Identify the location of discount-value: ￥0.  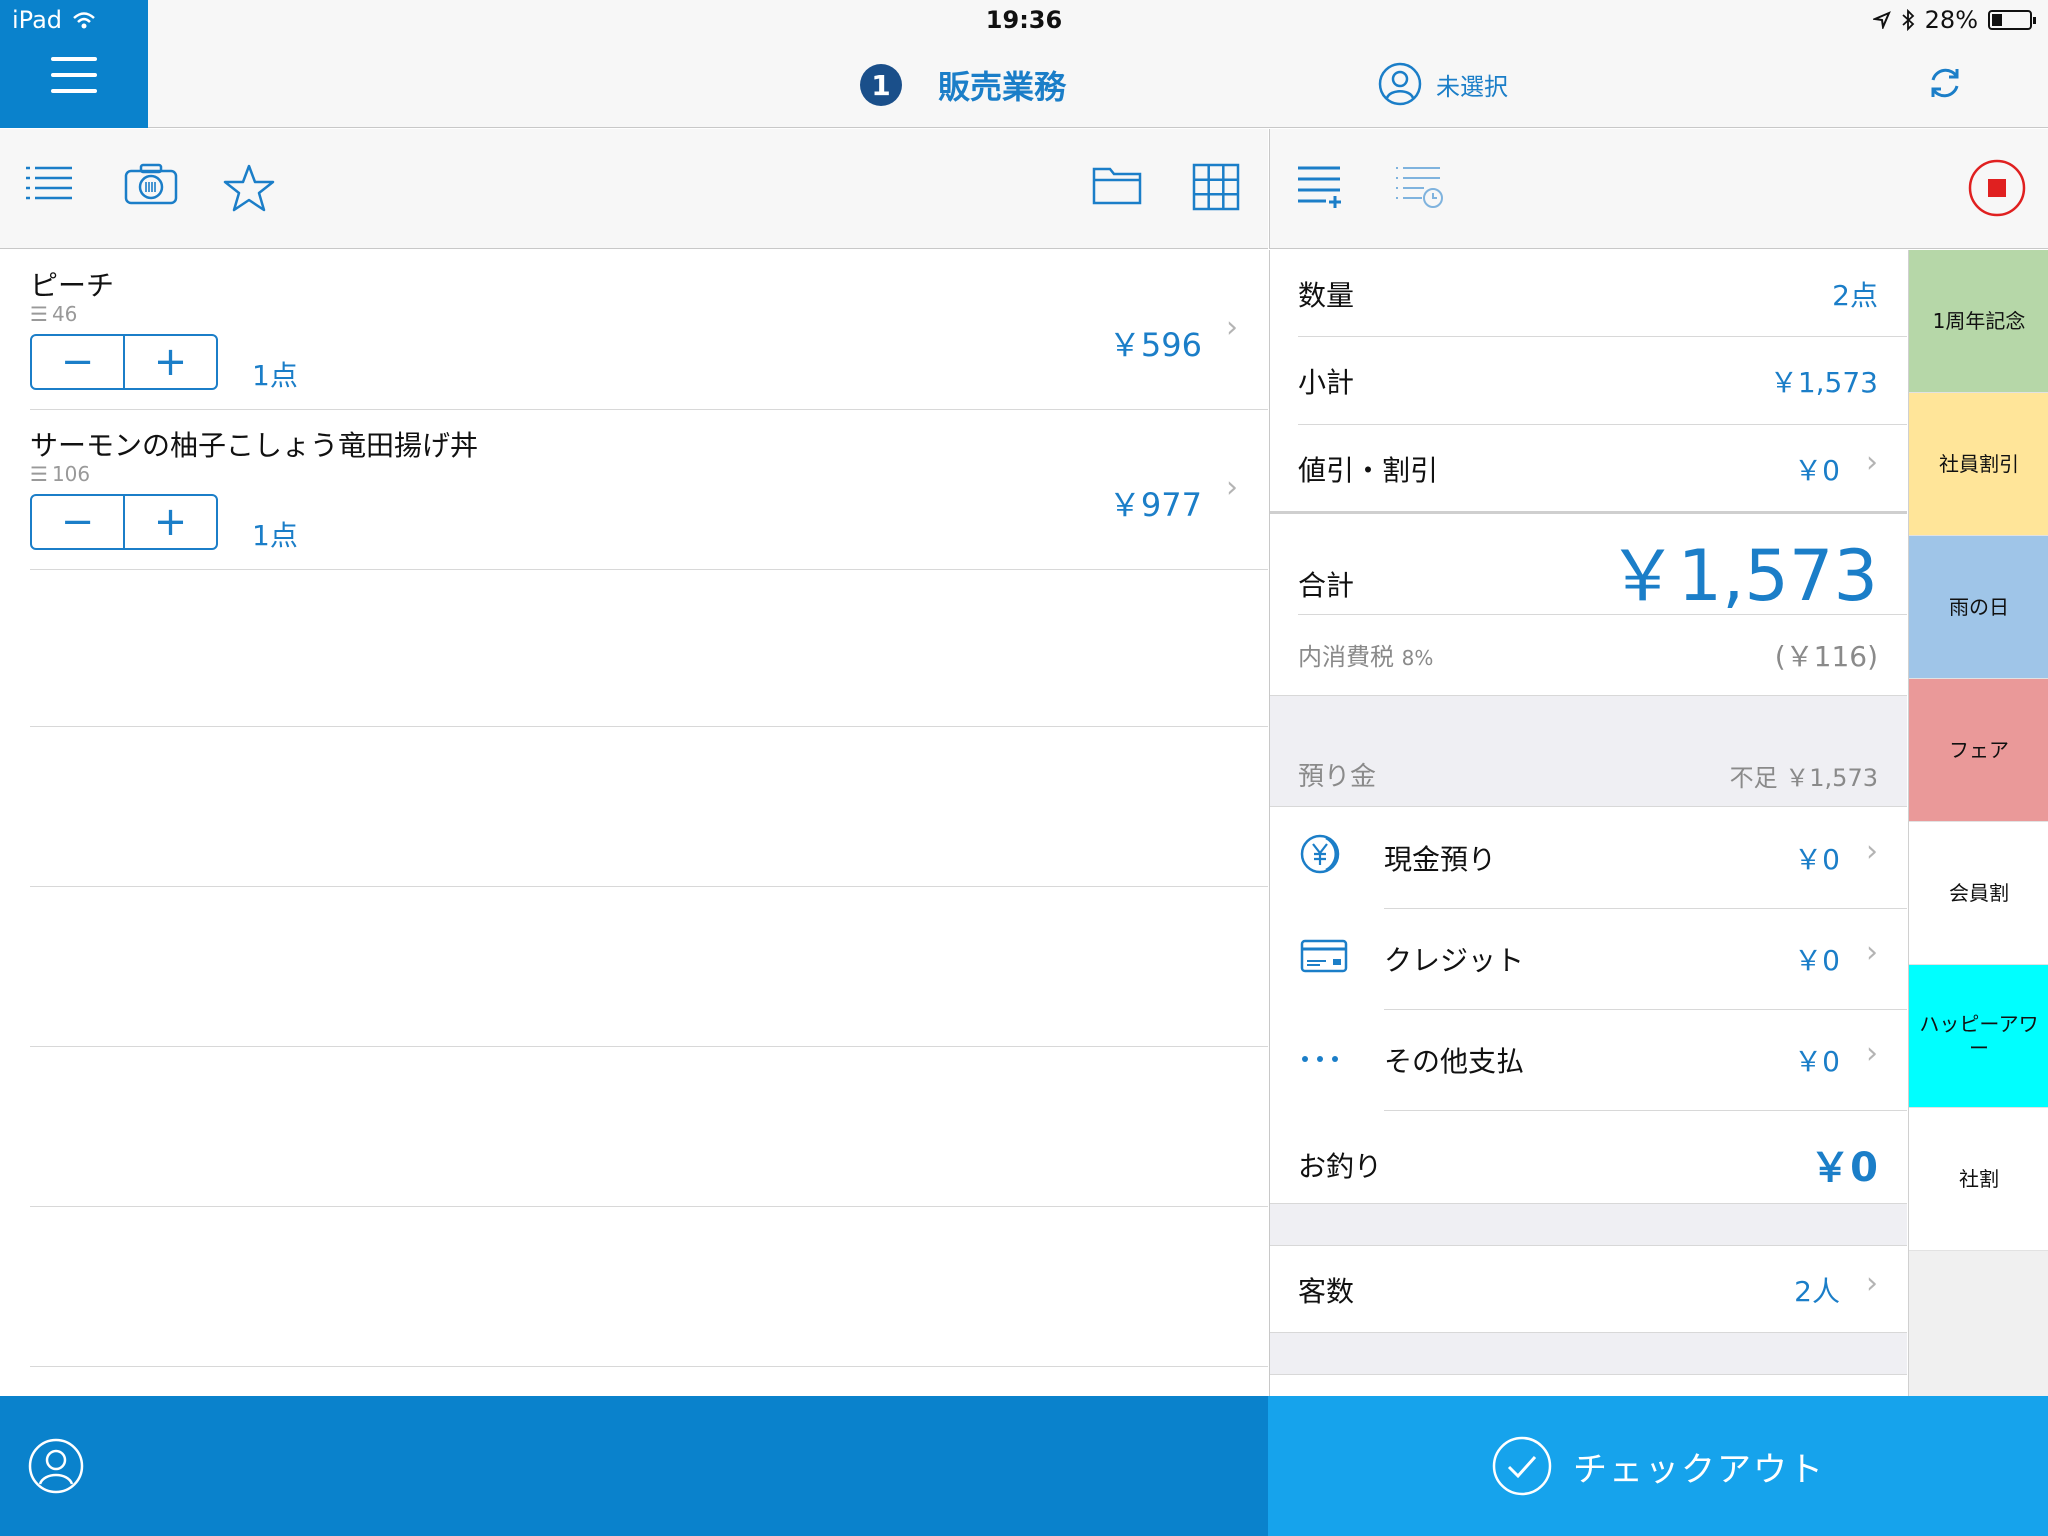
(1817, 470).